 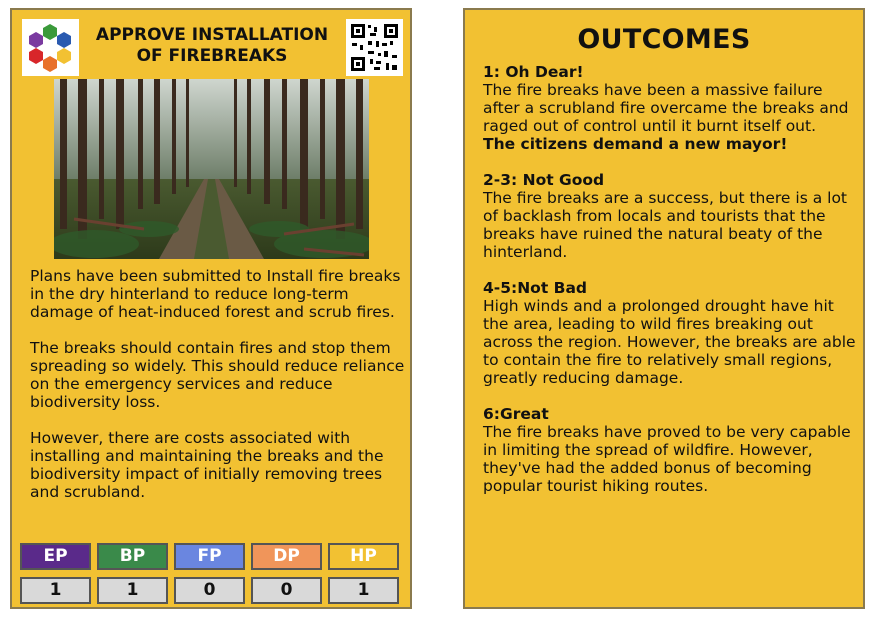 What do you see at coordinates (286, 590) in the screenshot?
I see `stat-value-dp: 0` at bounding box center [286, 590].